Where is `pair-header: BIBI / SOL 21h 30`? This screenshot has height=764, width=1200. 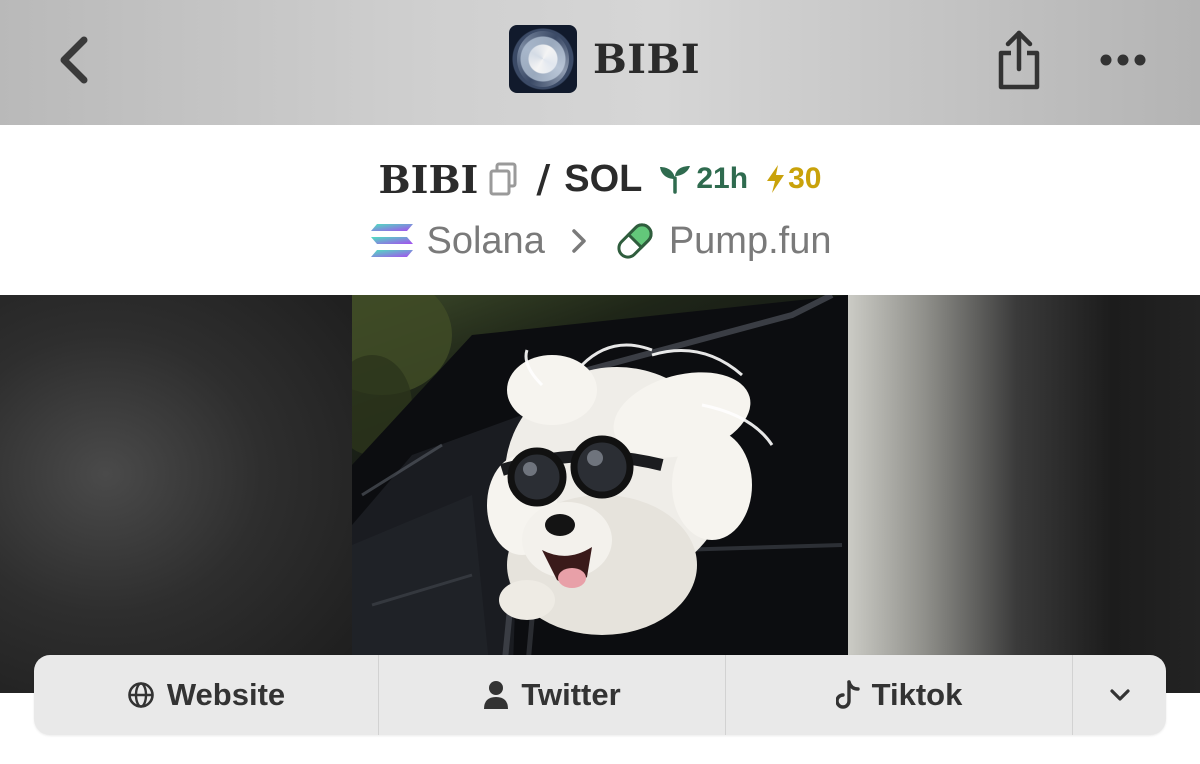
pair-header: BIBI / SOL 21h 30 is located at coordinates (600, 179).